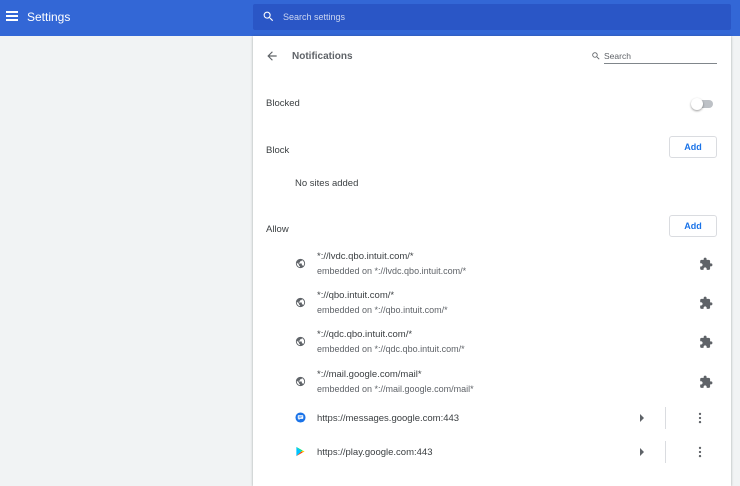 The height and width of the screenshot is (486, 740). What do you see at coordinates (369, 374) in the screenshot?
I see `site-url: *://mail.google.com/mail*` at bounding box center [369, 374].